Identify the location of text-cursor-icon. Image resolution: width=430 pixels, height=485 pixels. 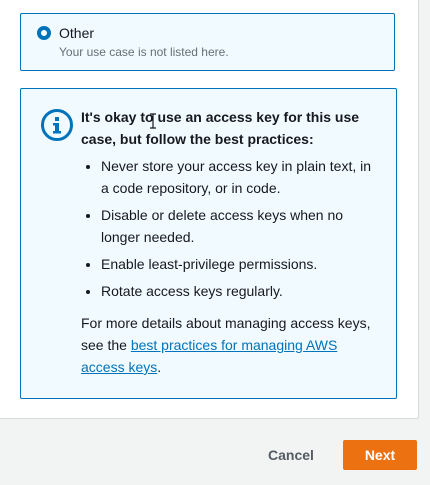
(153, 121).